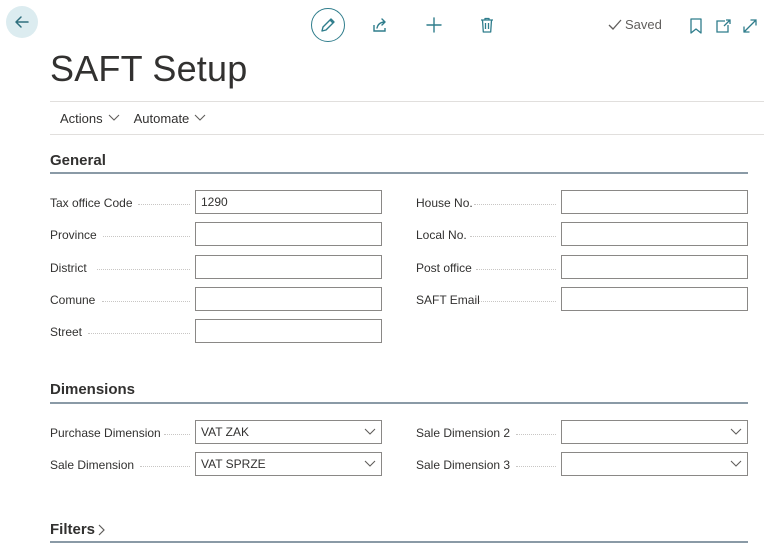 This screenshot has height=550, width=764. I want to click on new-button, so click(434, 25).